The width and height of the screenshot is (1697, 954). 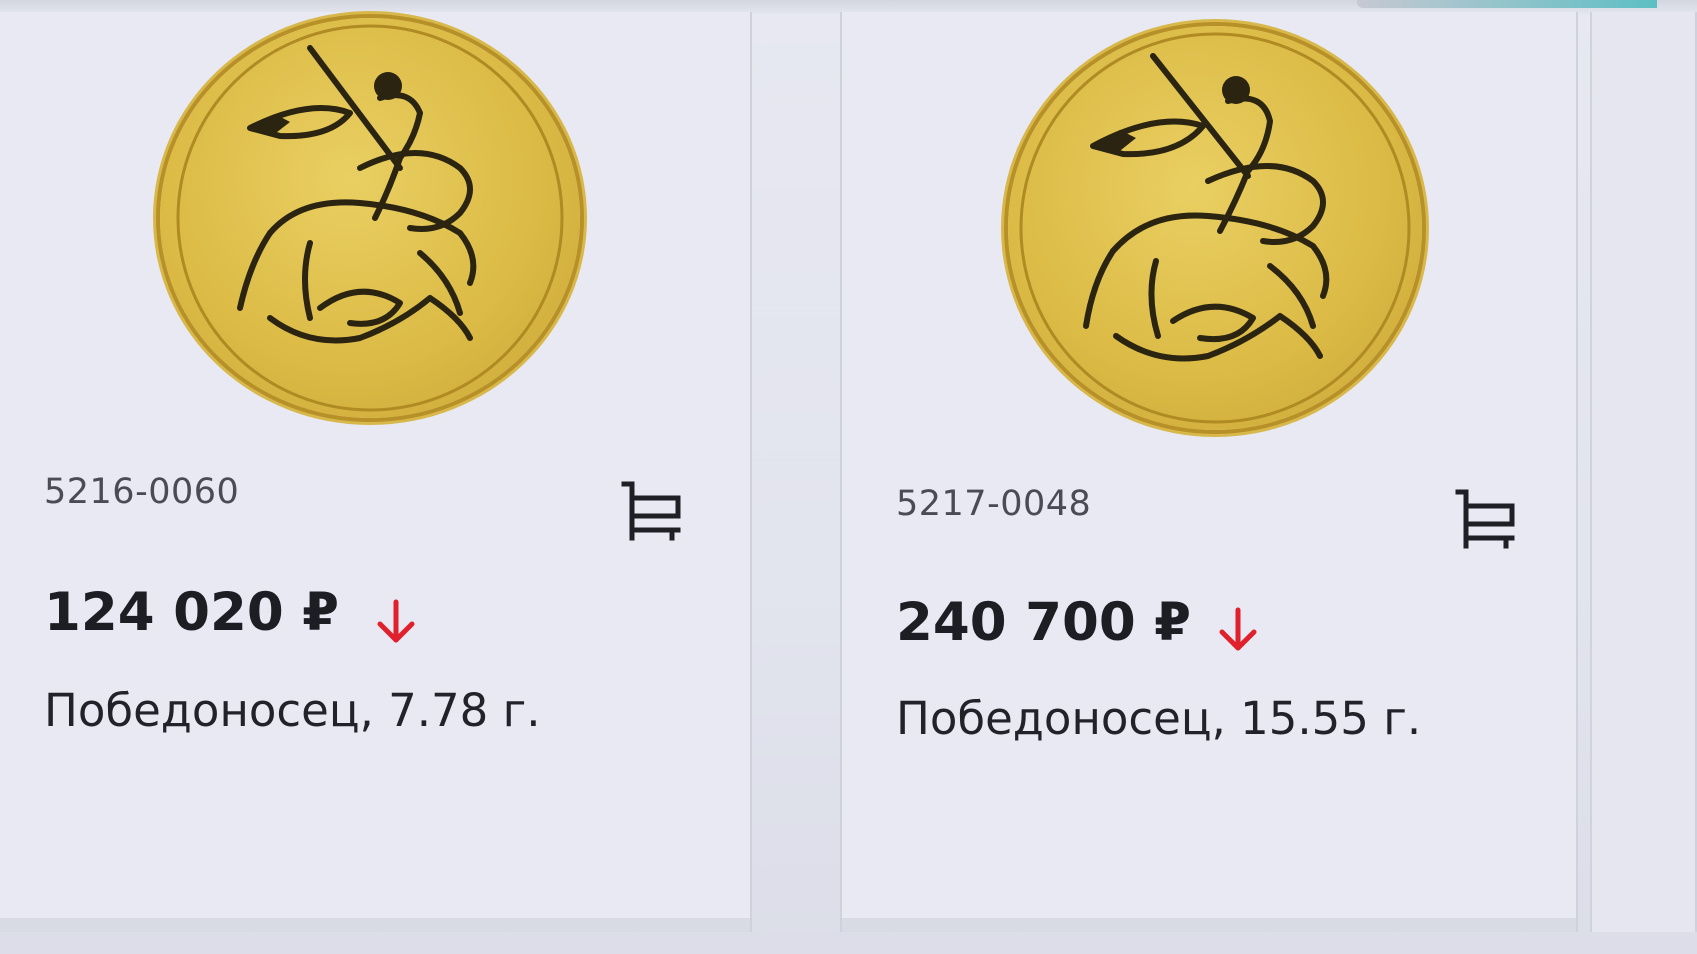 I want to click on product-sku: 5217-0048, so click(x=994, y=504).